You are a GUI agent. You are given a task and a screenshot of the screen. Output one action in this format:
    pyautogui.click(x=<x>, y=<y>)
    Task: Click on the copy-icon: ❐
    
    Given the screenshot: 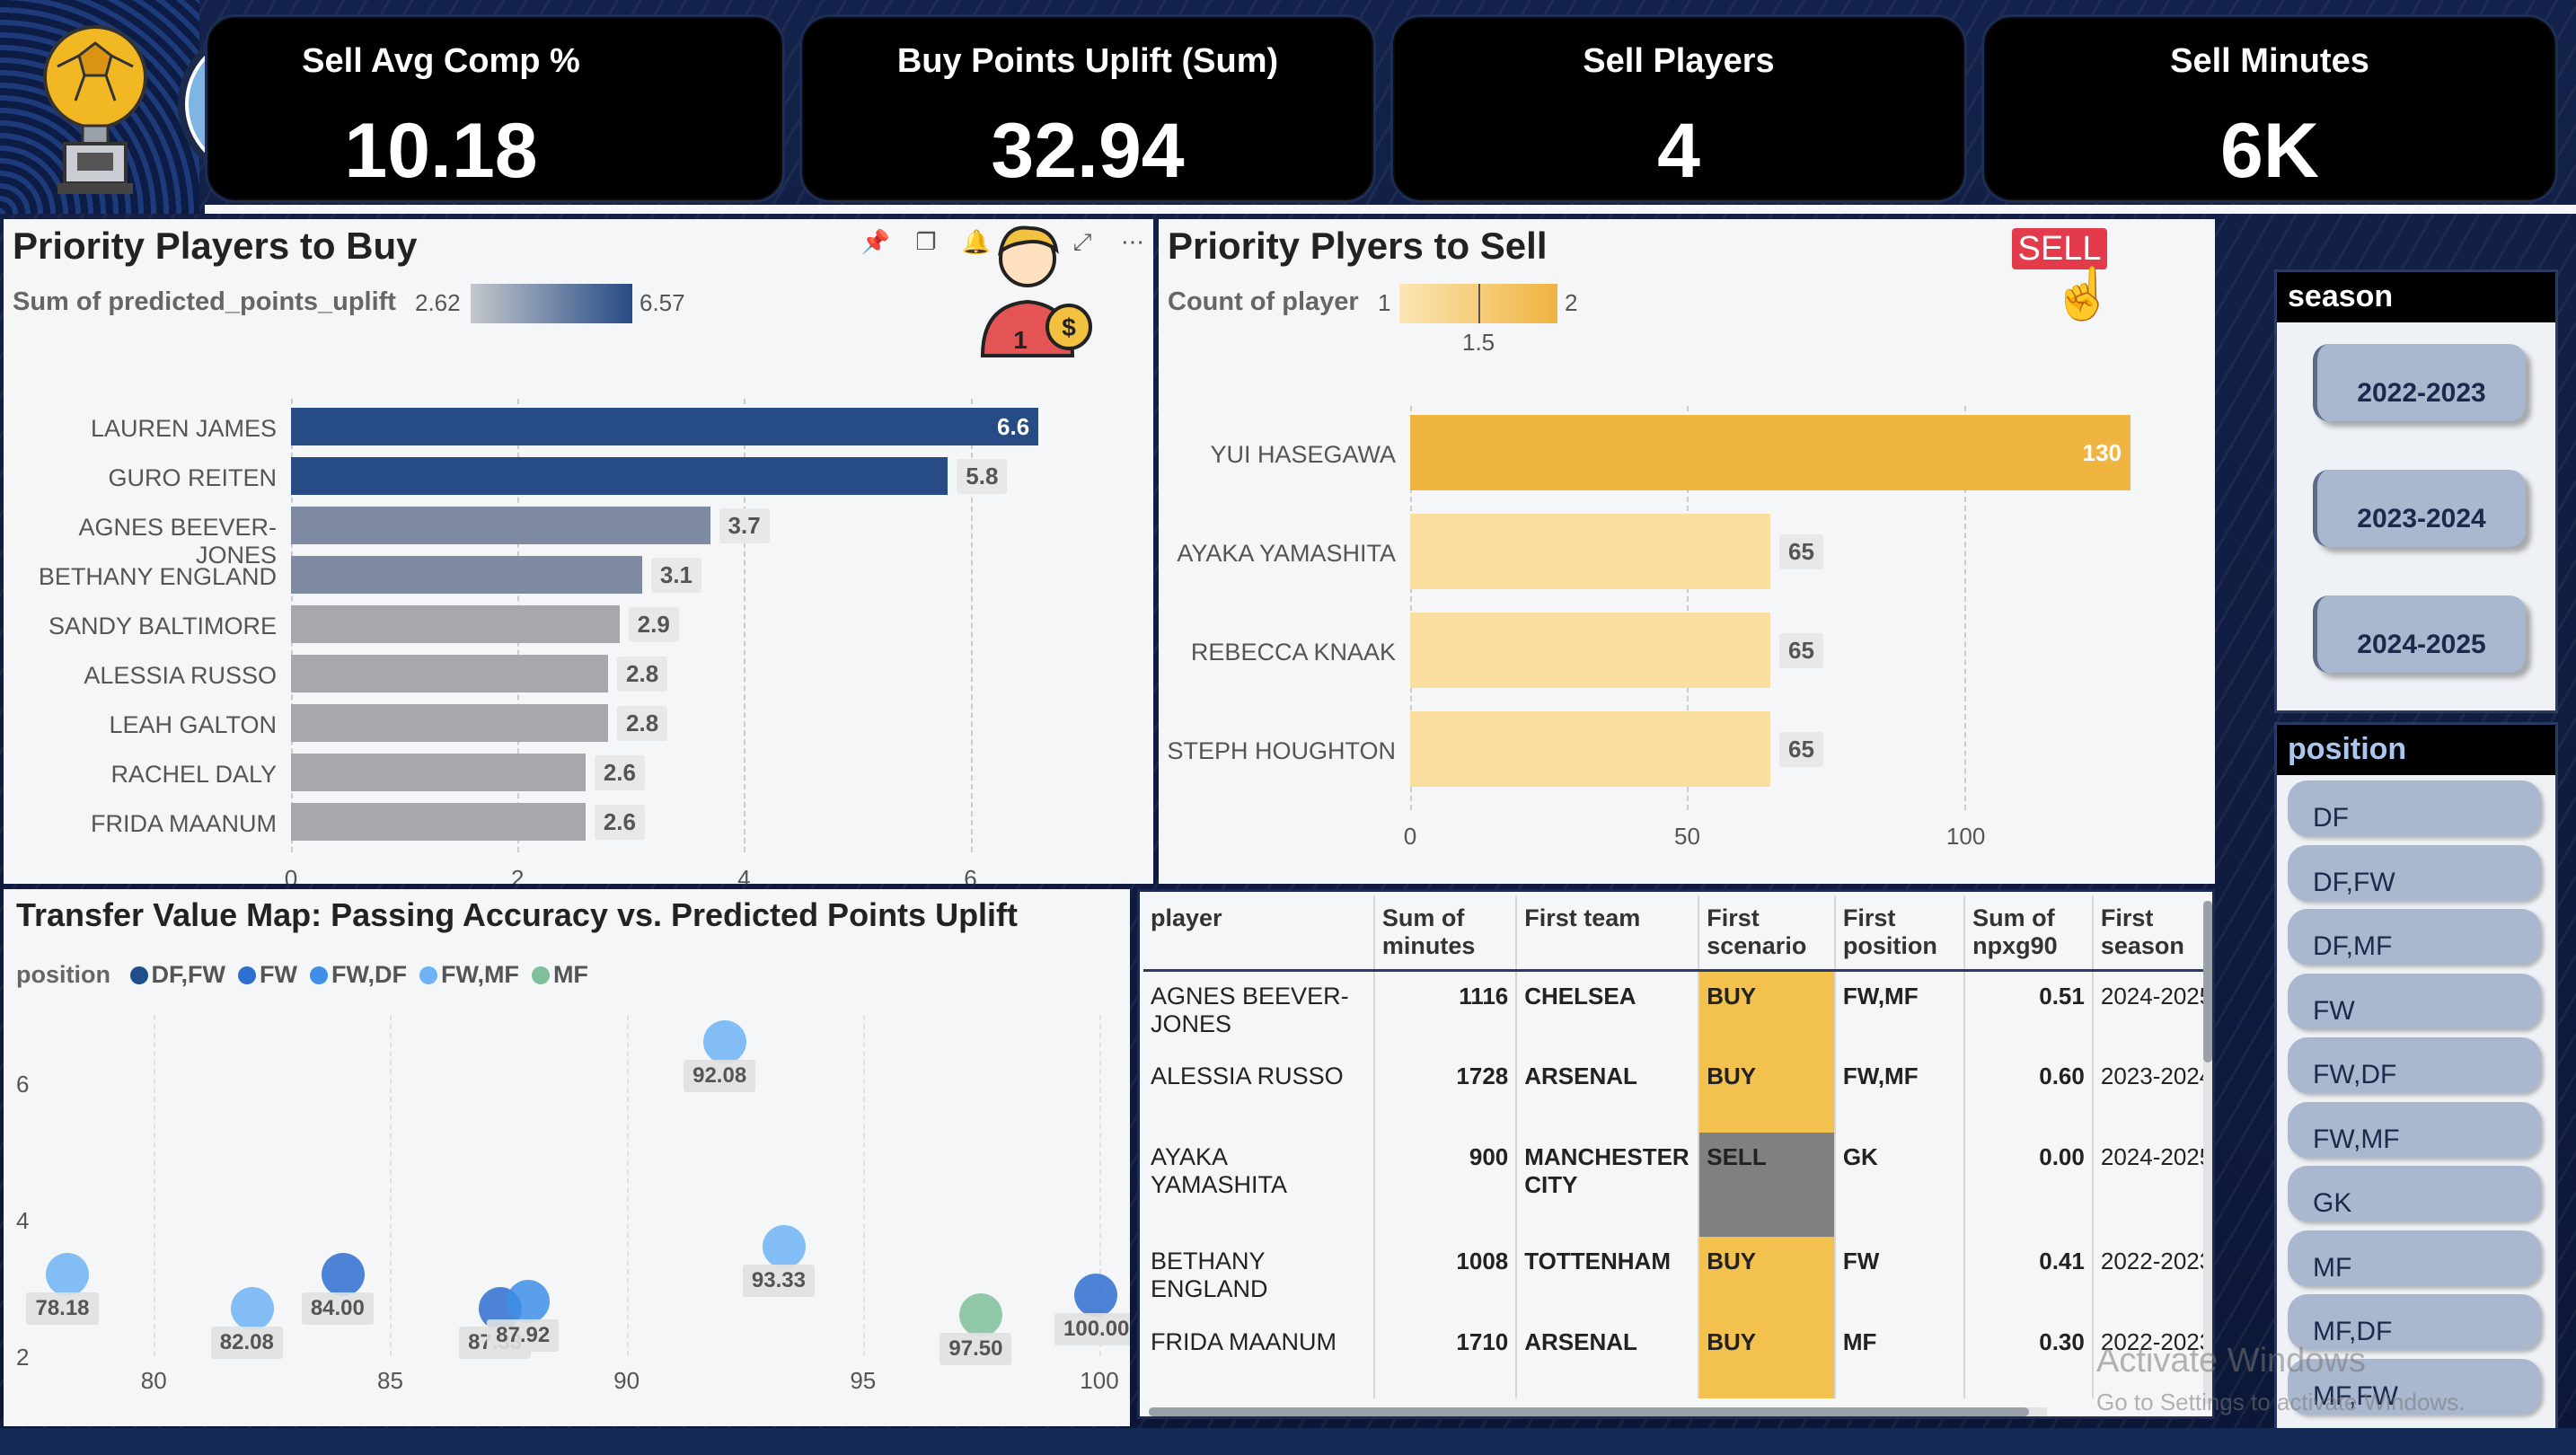 What is the action you would take?
    pyautogui.click(x=926, y=242)
    